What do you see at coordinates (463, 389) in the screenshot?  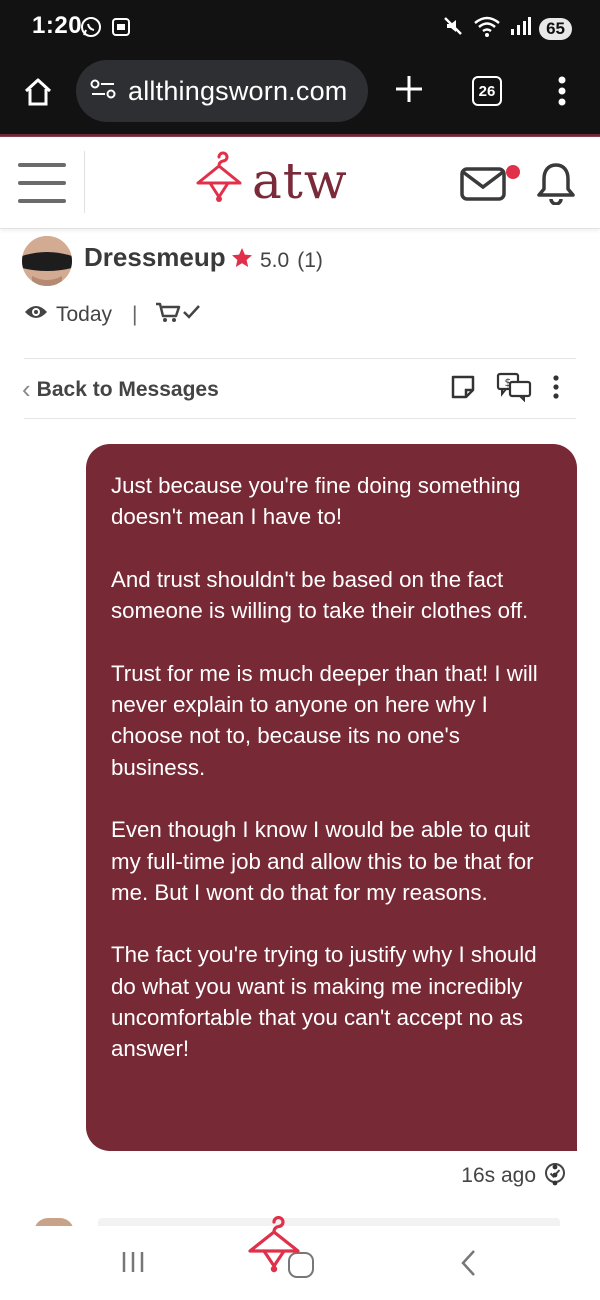 I see `note-icon` at bounding box center [463, 389].